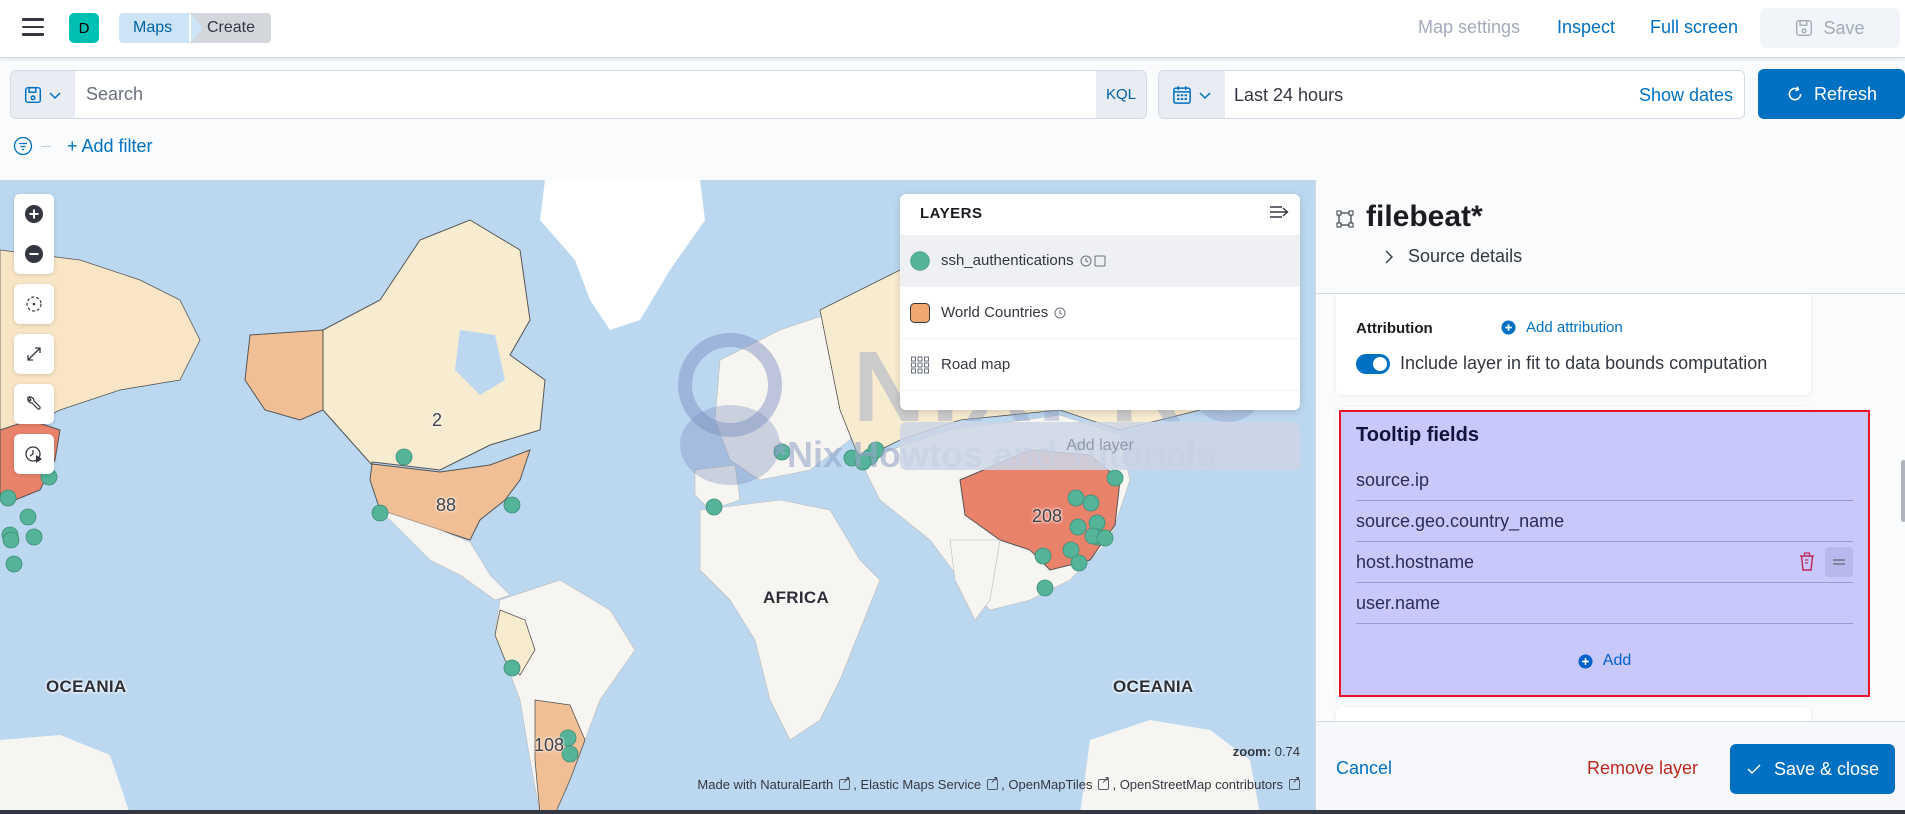 The image size is (1905, 814). Describe the element at coordinates (1201, 784) in the screenshot. I see `attribution-link: OpenStreetMap contributors` at that location.